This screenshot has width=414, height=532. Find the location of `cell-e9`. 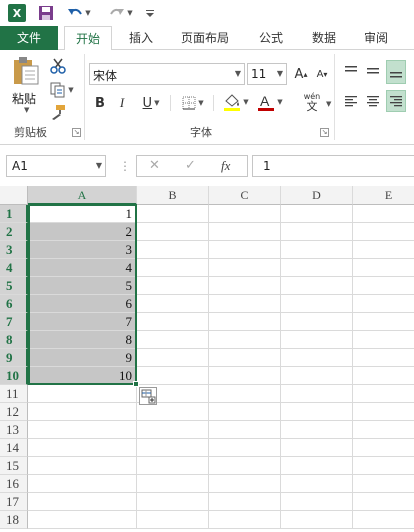

cell-e9 is located at coordinates (383, 358).